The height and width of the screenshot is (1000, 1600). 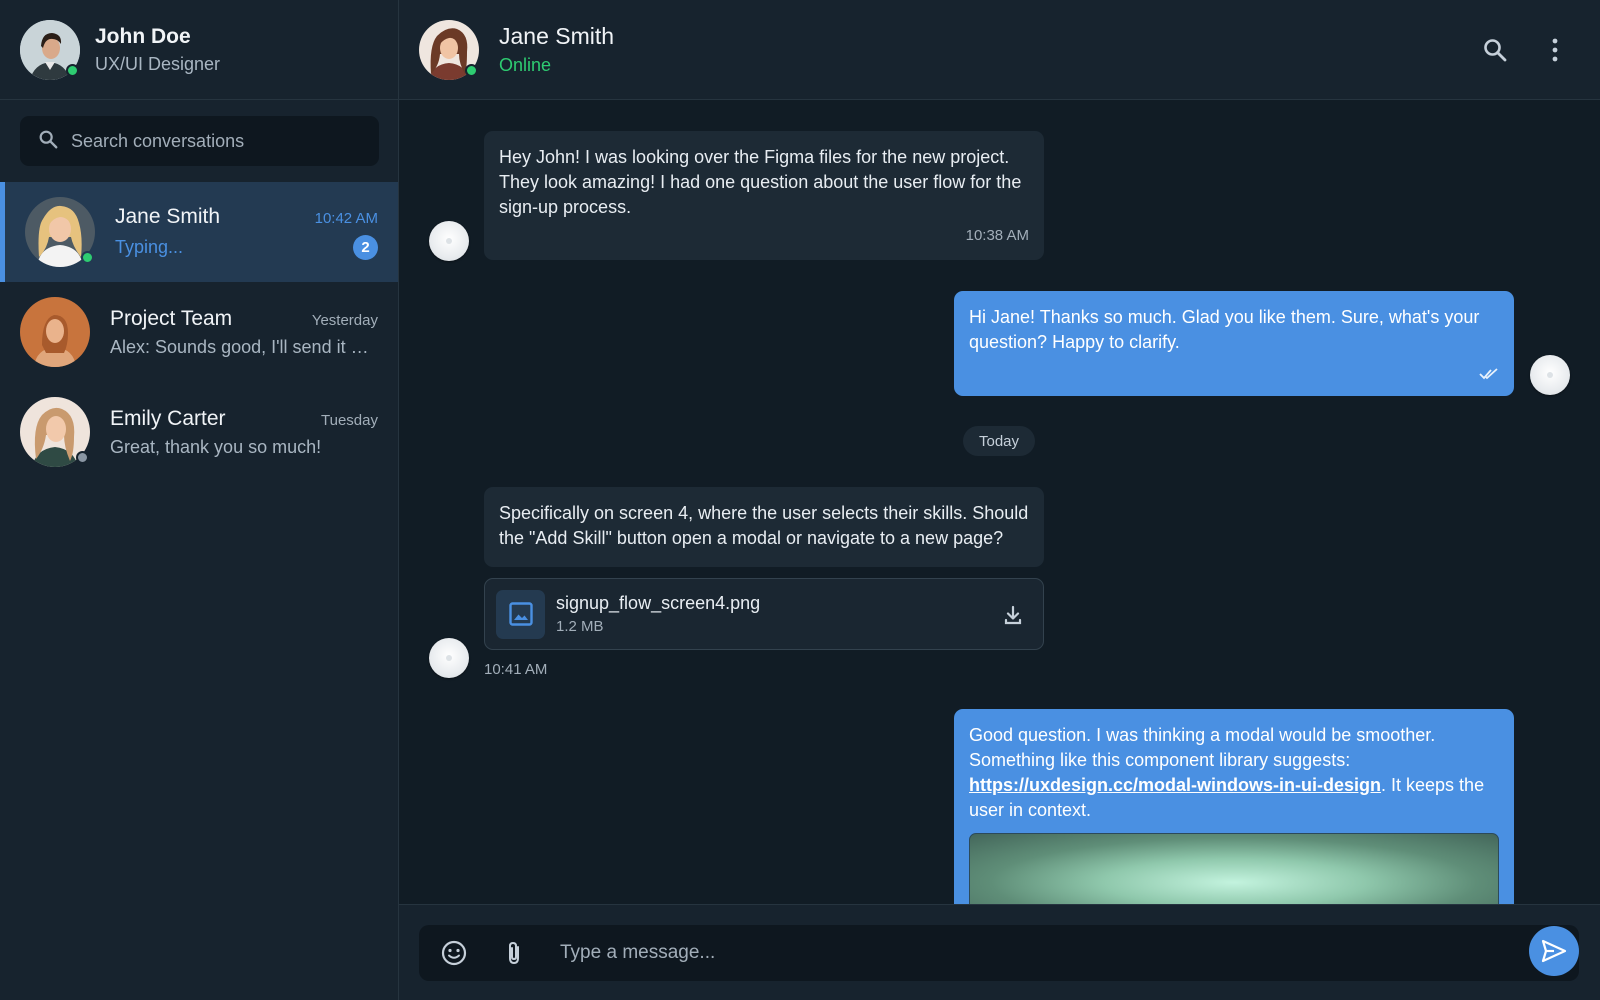 I want to click on contact-name: Jane Smith, so click(x=557, y=36).